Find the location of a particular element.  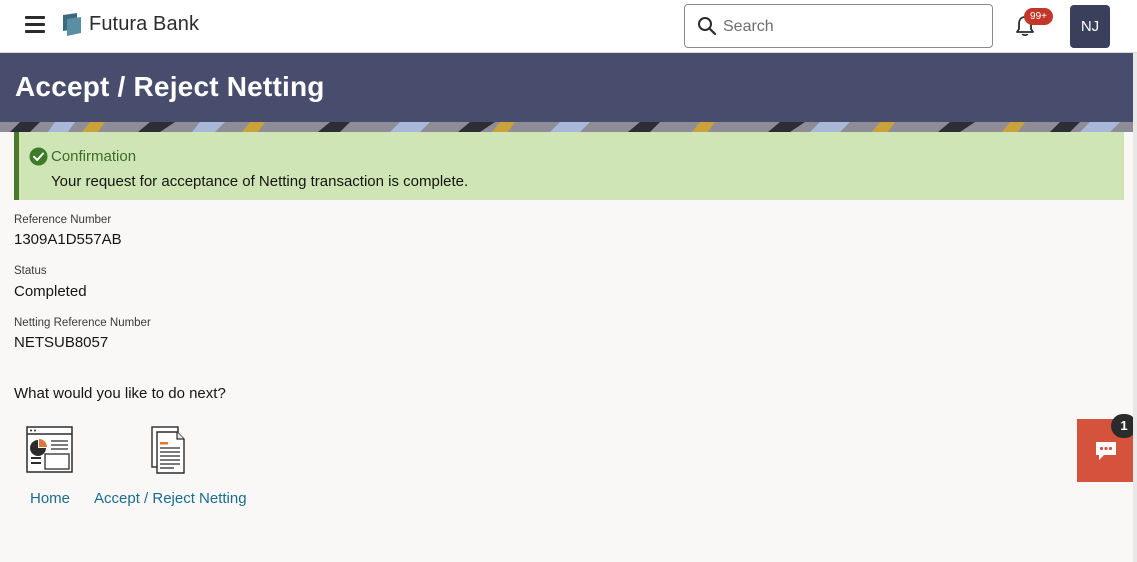

chat-icon is located at coordinates (1106, 451).